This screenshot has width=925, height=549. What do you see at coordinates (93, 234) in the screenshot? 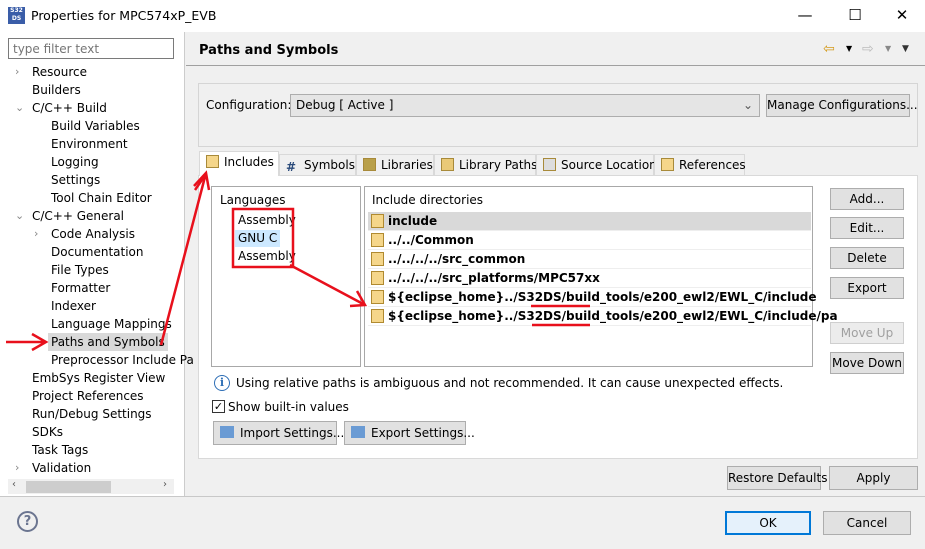
I see `sidebar-item: Code Analysis` at bounding box center [93, 234].